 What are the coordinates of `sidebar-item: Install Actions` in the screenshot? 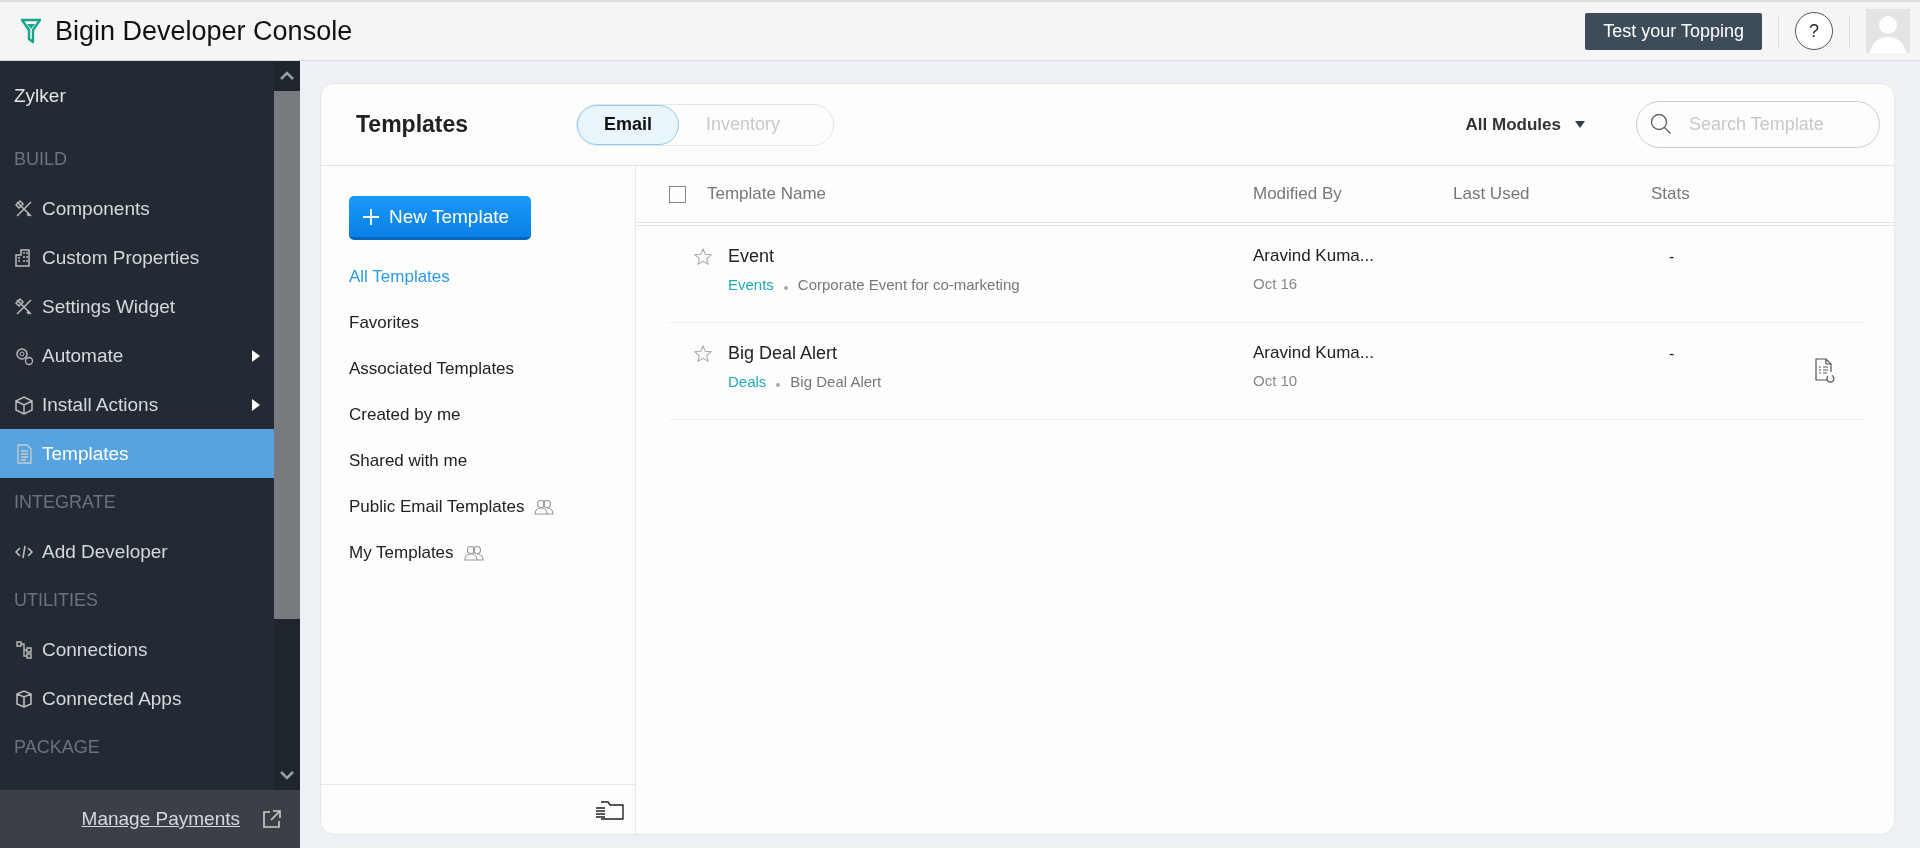 It's located at (137, 404).